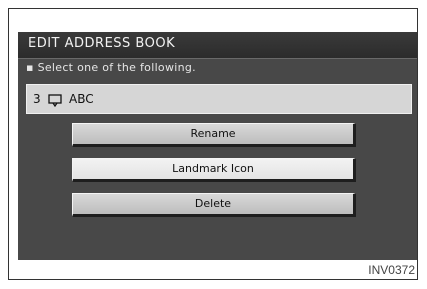 The height and width of the screenshot is (289, 427). What do you see at coordinates (37, 99) in the screenshot?
I see `entry-number: 3` at bounding box center [37, 99].